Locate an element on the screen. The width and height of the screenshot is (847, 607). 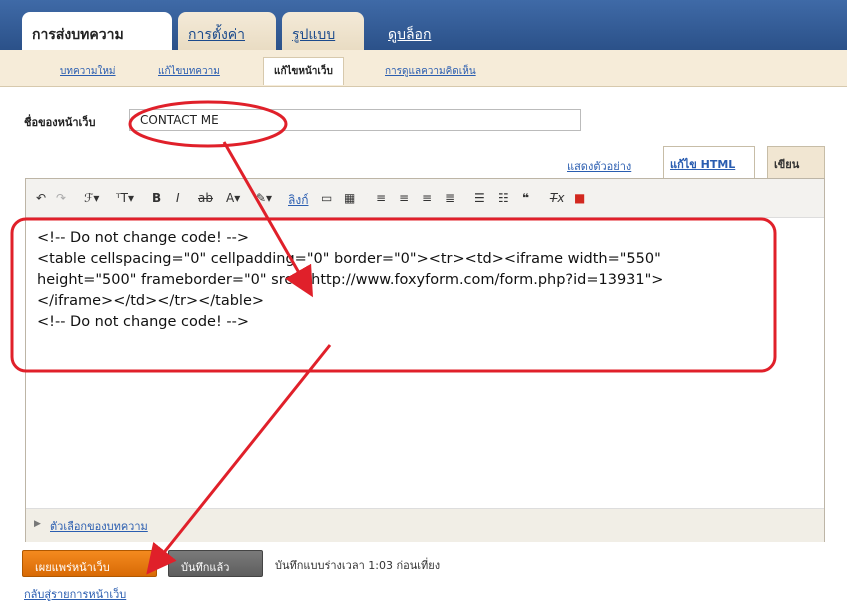
arrow-to-publish is located at coordinates (239, 459).